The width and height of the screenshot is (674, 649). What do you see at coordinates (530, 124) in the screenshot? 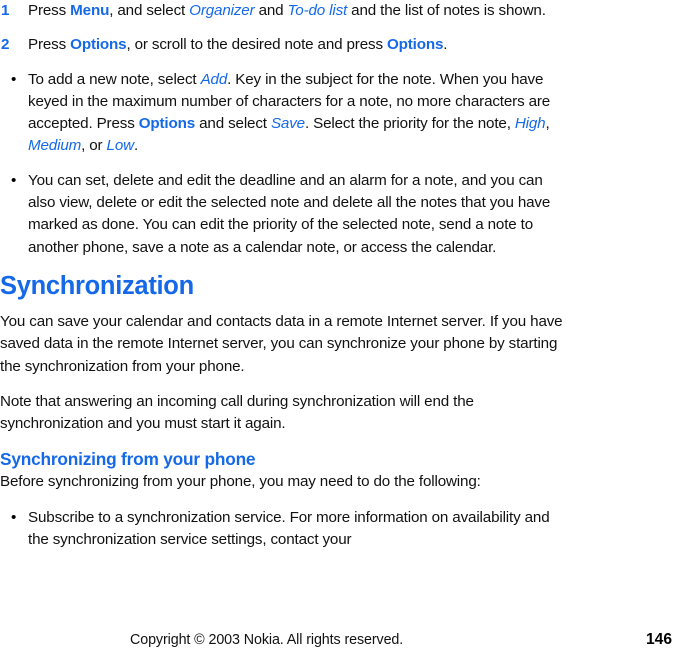
I see `menu-item-label: High` at bounding box center [530, 124].